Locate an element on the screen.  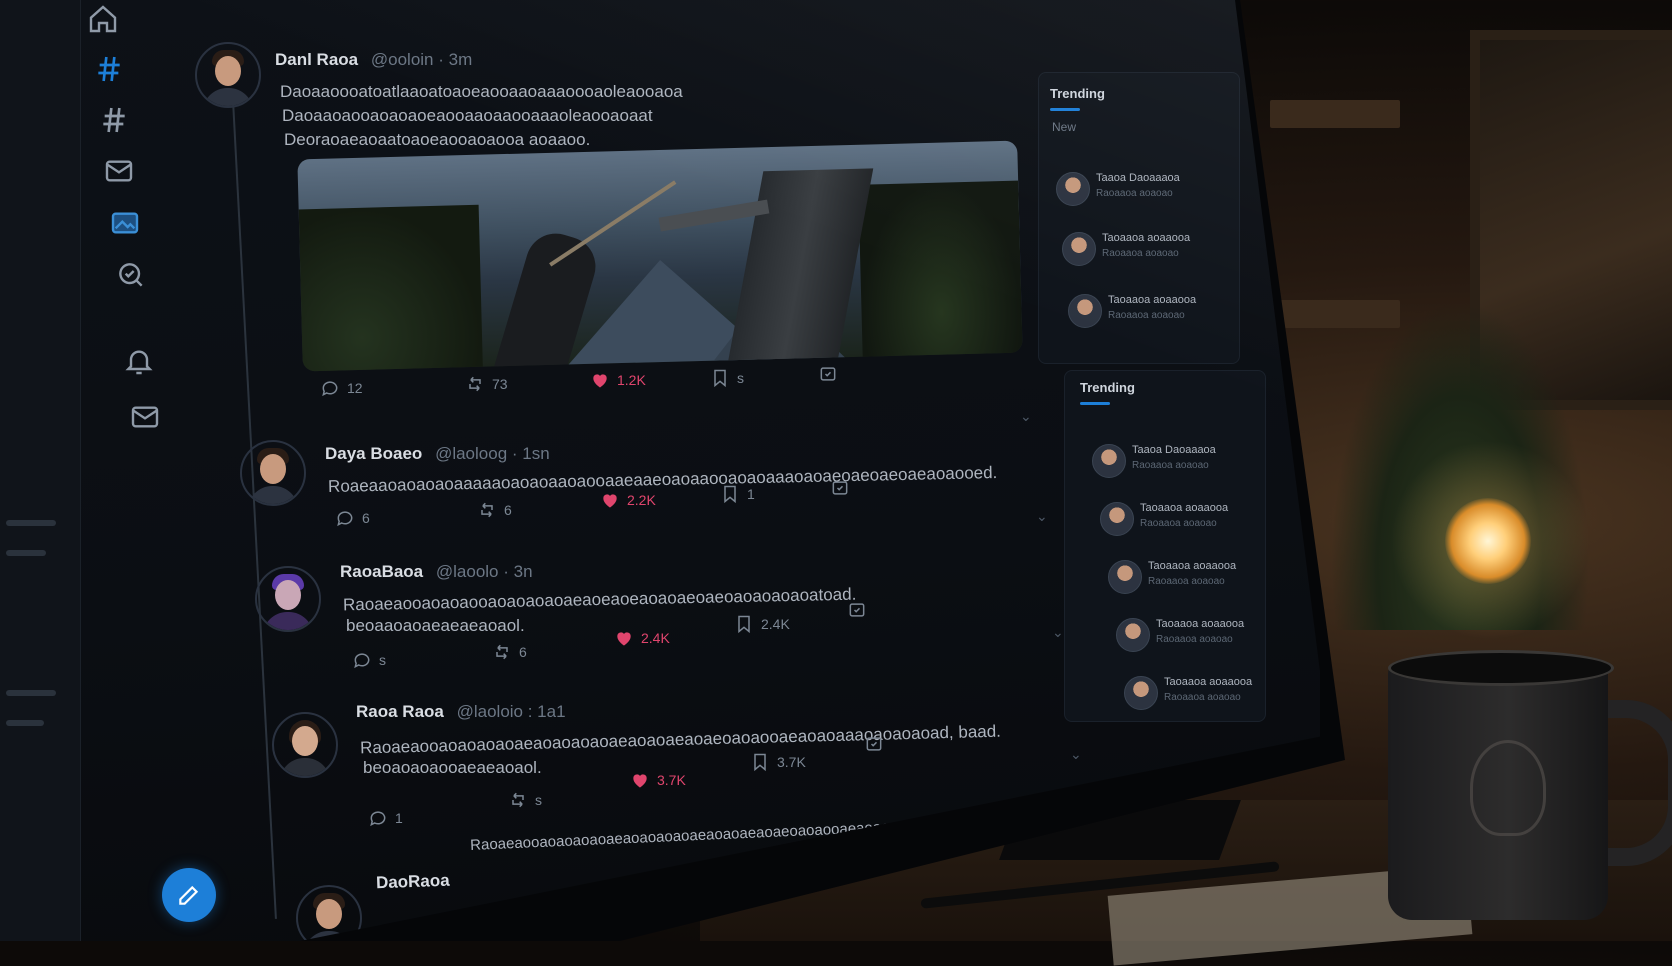
reply-button: 6 is located at coordinates (352, 518).